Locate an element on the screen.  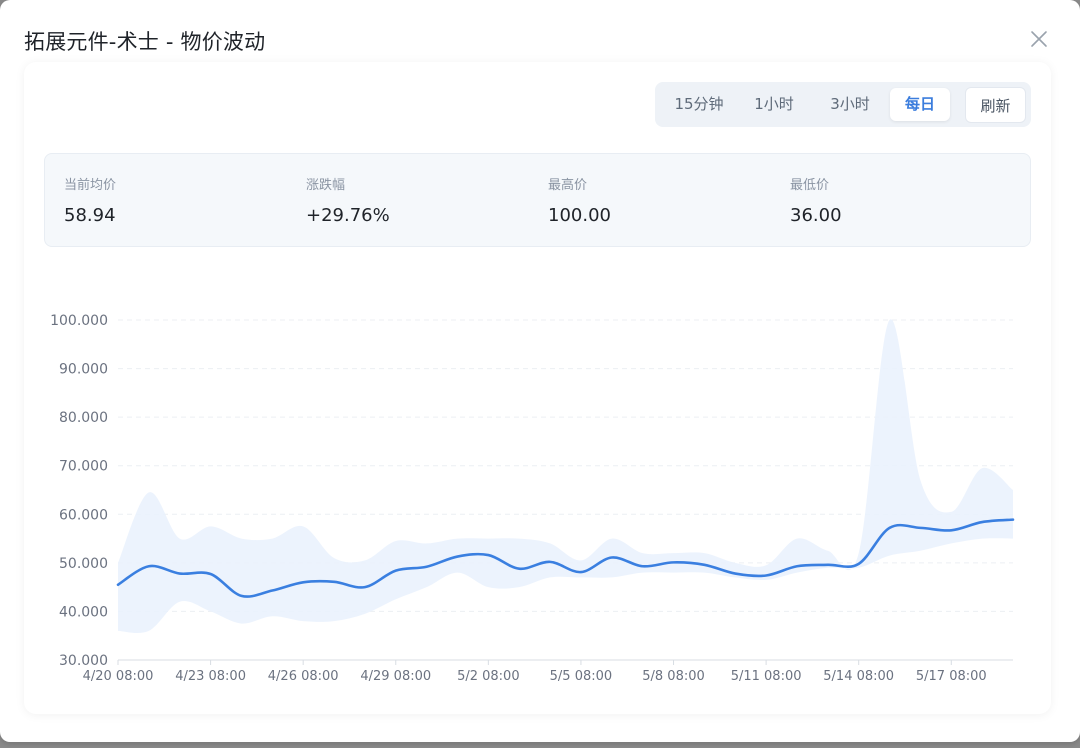
x-tick-label: 5/14 08:00 is located at coordinates (858, 676).